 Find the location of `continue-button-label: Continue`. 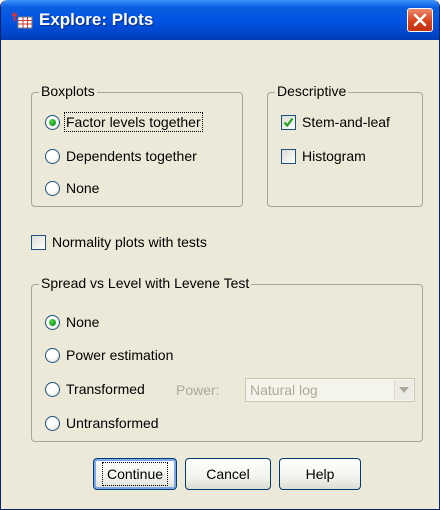

continue-button-label: Continue is located at coordinates (135, 474).